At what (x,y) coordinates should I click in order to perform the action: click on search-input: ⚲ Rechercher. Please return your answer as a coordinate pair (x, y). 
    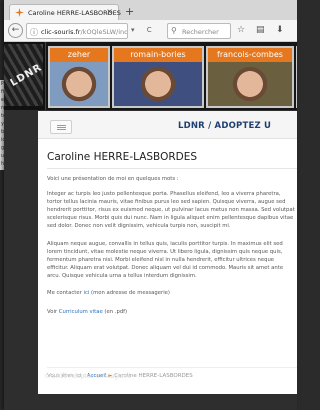
    Looking at the image, I should click on (199, 31).